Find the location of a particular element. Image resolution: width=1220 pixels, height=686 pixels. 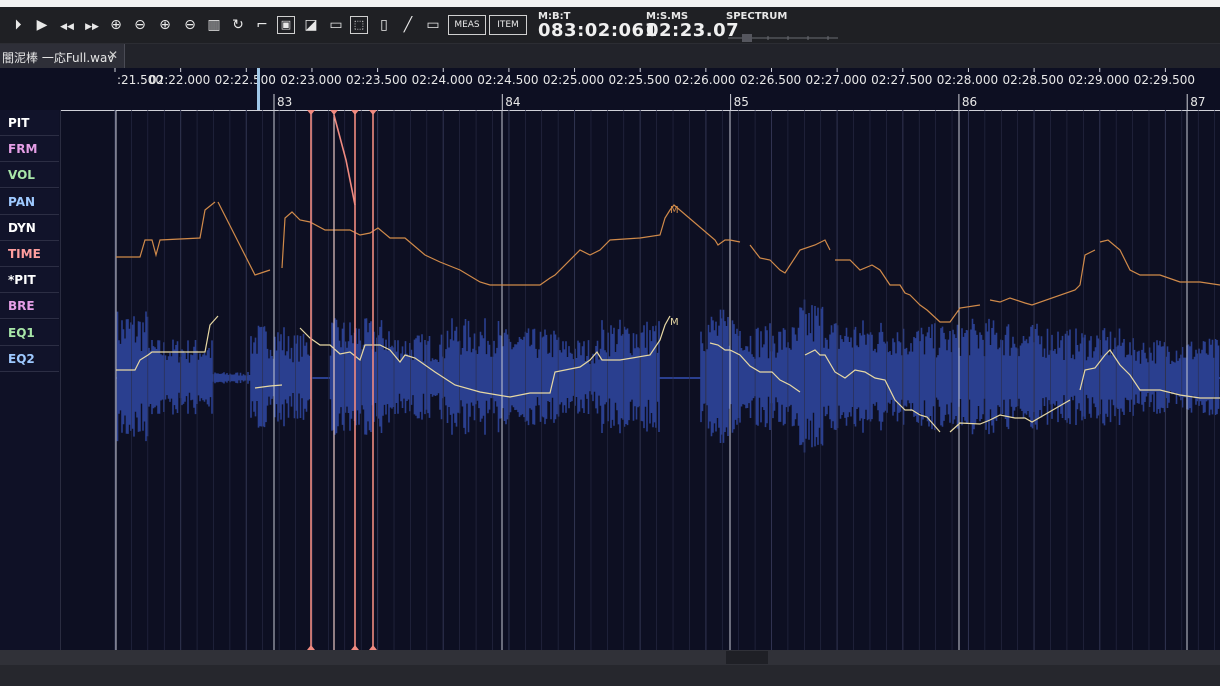

ruler-time-label: 02:22.000 is located at coordinates (179, 80).